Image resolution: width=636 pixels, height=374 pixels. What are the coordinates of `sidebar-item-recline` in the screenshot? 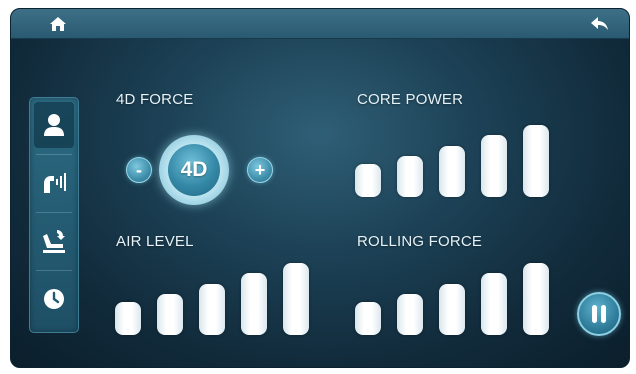 It's located at (54, 241).